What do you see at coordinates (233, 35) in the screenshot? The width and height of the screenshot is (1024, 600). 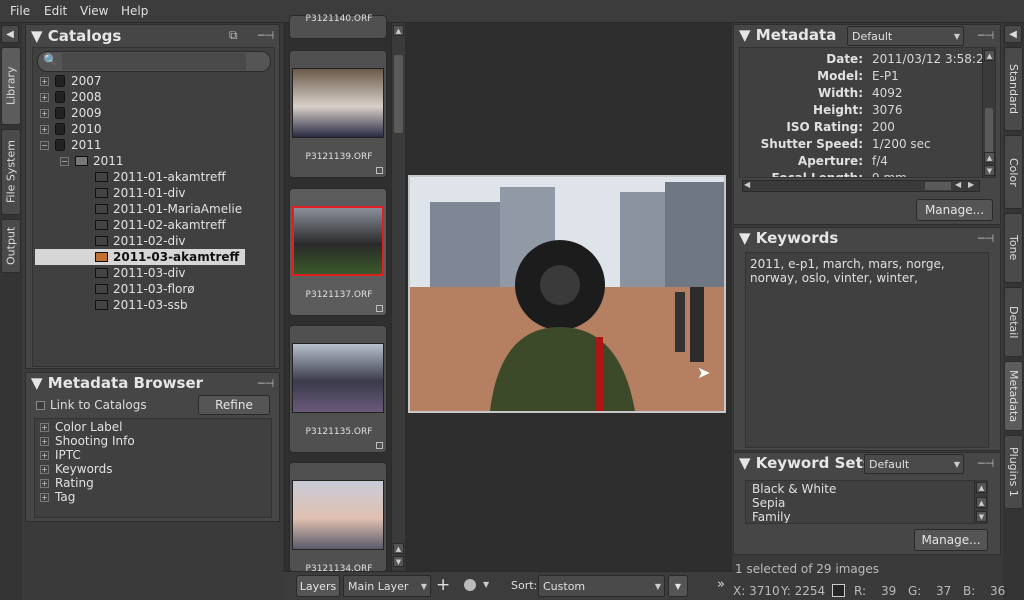 I see `copy-icon: ⧉` at bounding box center [233, 35].